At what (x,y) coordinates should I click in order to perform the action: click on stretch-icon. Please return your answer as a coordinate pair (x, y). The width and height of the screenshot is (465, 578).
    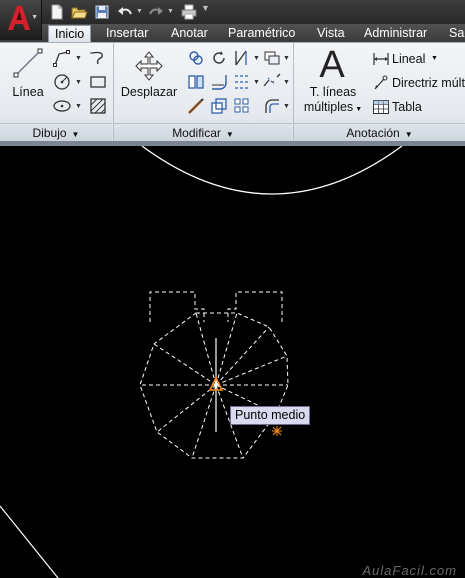
    Looking at the image, I should click on (196, 106).